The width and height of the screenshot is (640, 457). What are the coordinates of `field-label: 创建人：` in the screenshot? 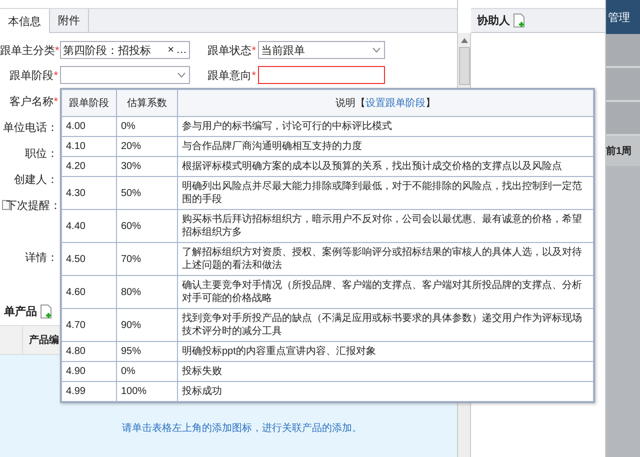 It's located at (35, 179).